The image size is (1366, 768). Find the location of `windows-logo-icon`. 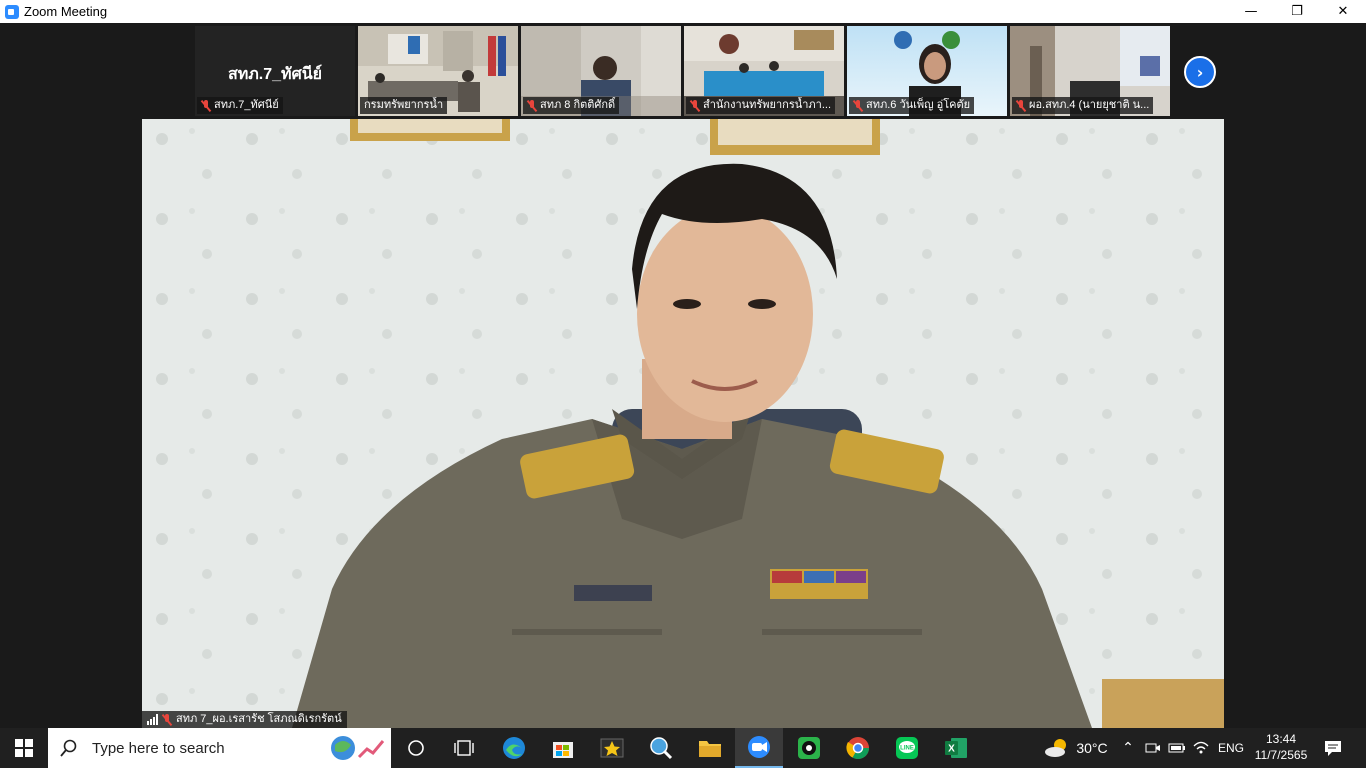

windows-logo-icon is located at coordinates (24, 748).